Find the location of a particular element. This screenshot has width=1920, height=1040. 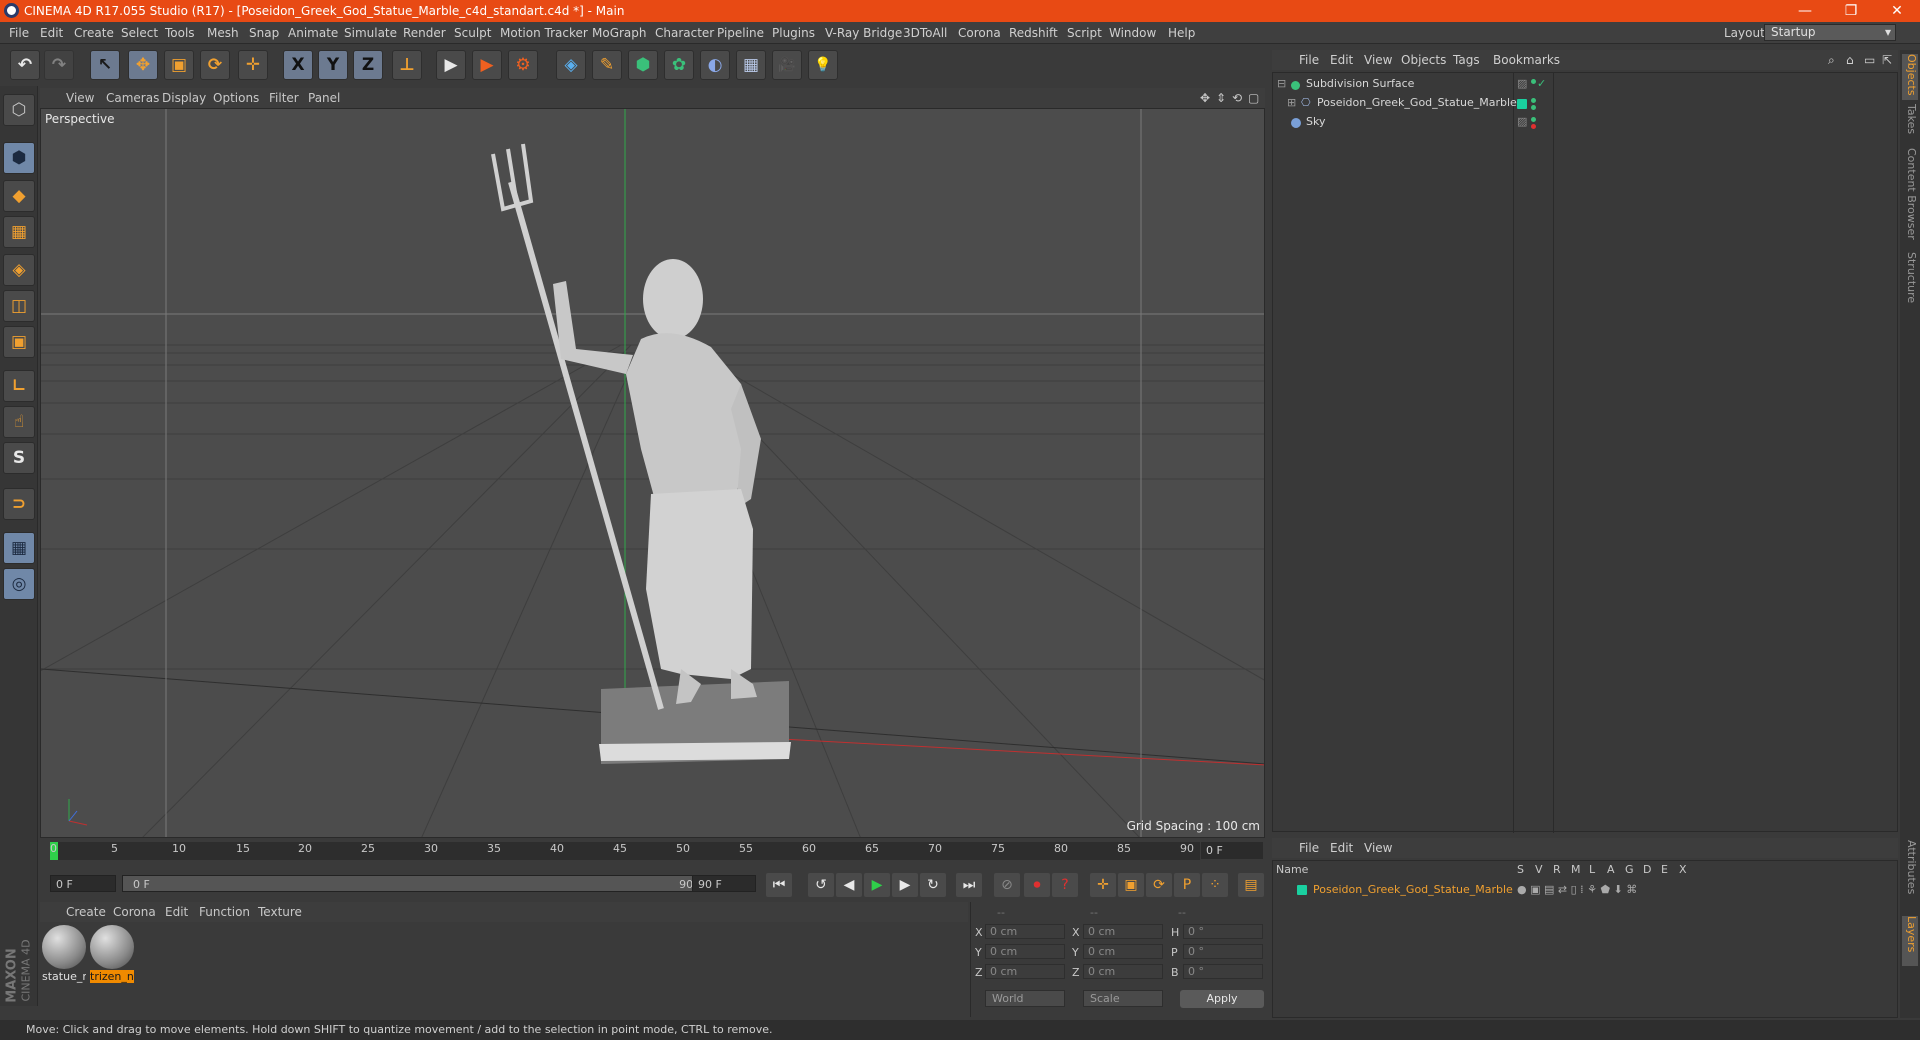

layer-color-swatch is located at coordinates (1302, 890).